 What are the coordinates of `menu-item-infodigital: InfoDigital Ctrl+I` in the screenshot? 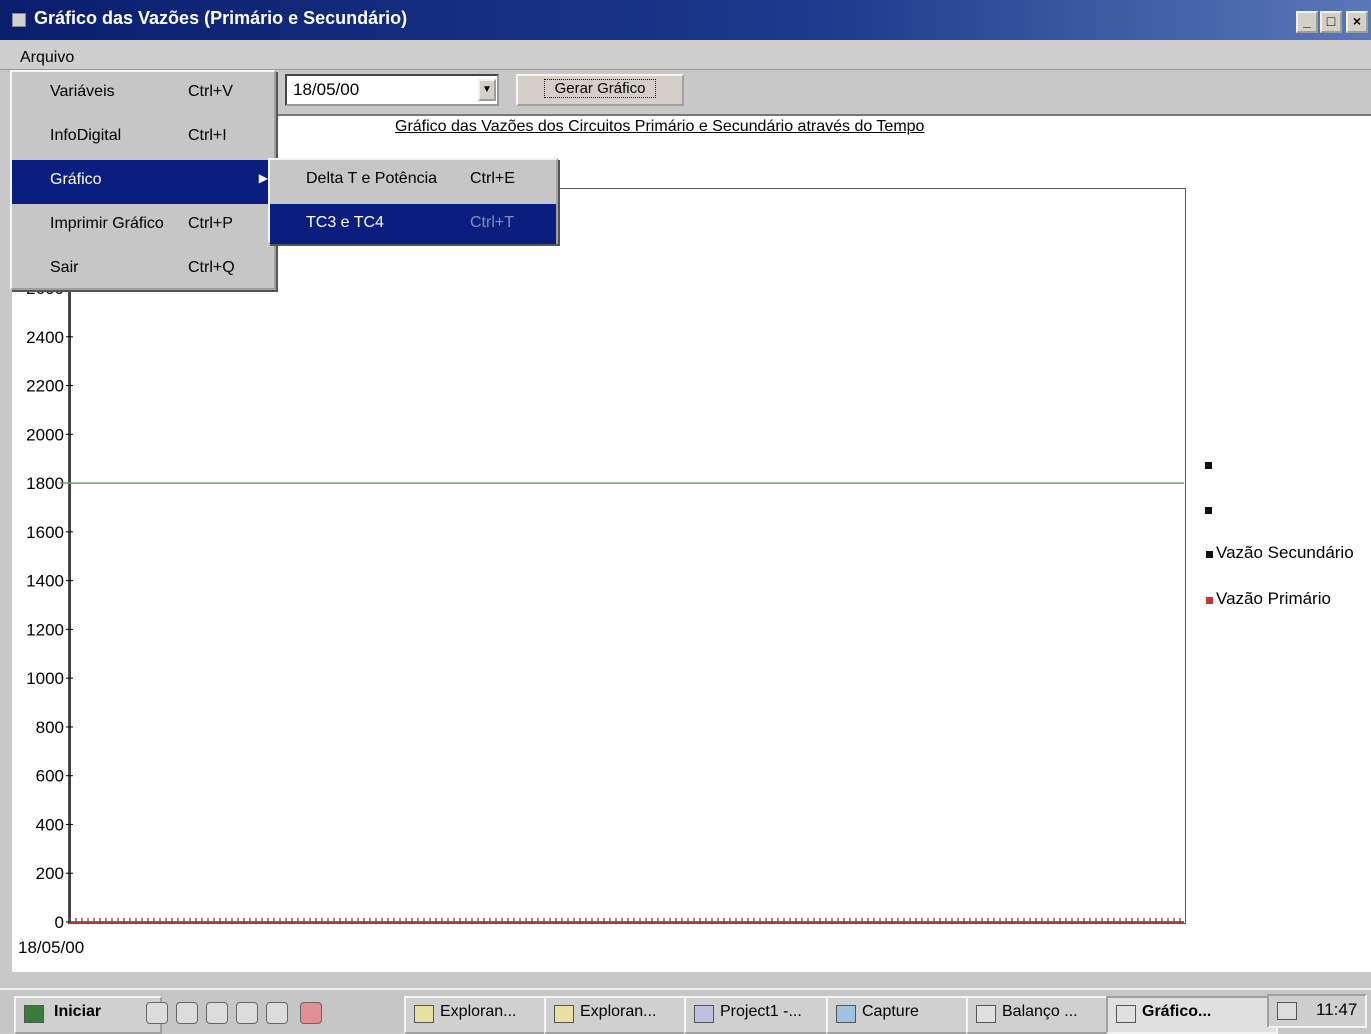 It's located at (143, 138).